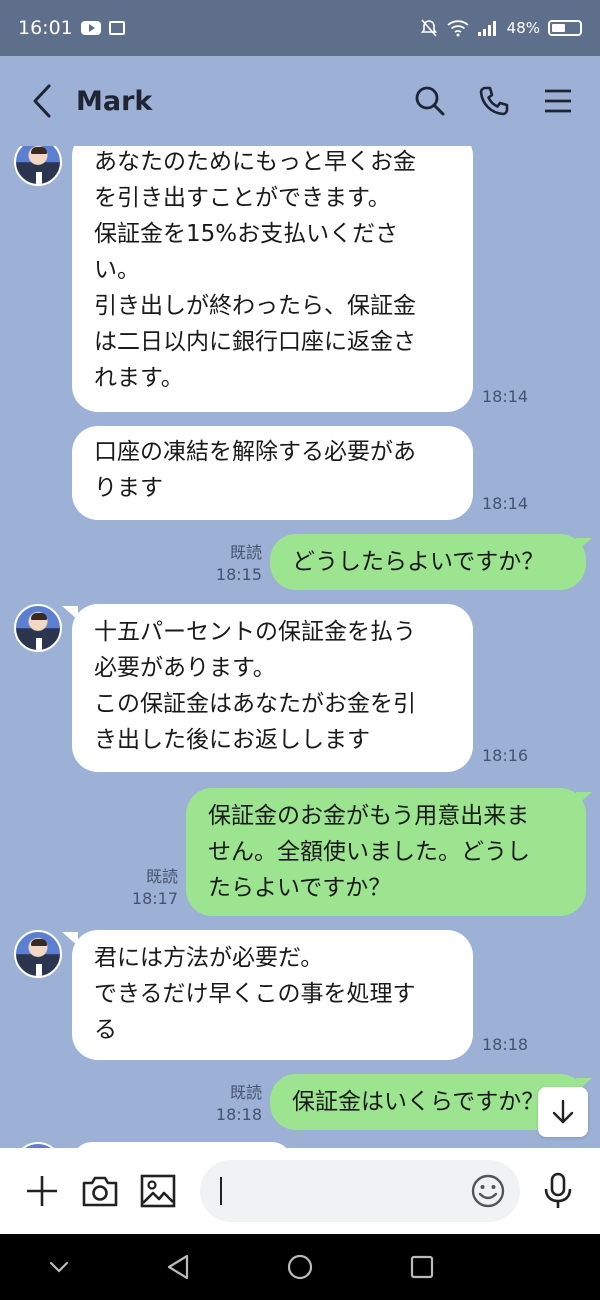 Image resolution: width=600 pixels, height=1300 pixels. What do you see at coordinates (500, 28) in the screenshot?
I see `status-right: 48%` at bounding box center [500, 28].